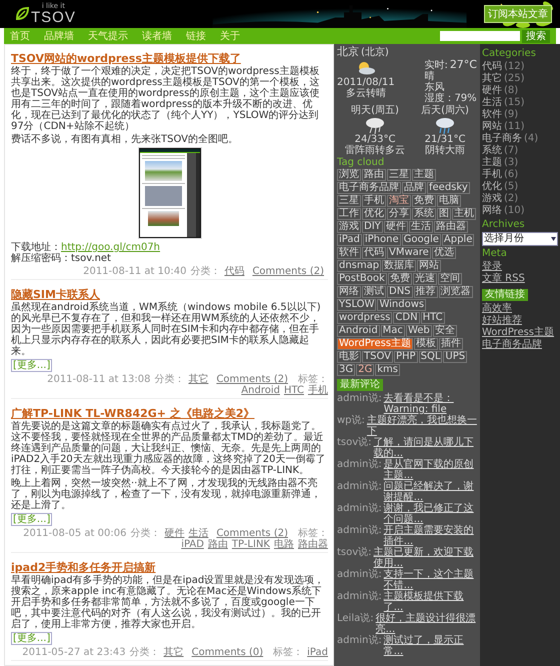  I want to click on tag-link: TP-LINK, so click(251, 544).